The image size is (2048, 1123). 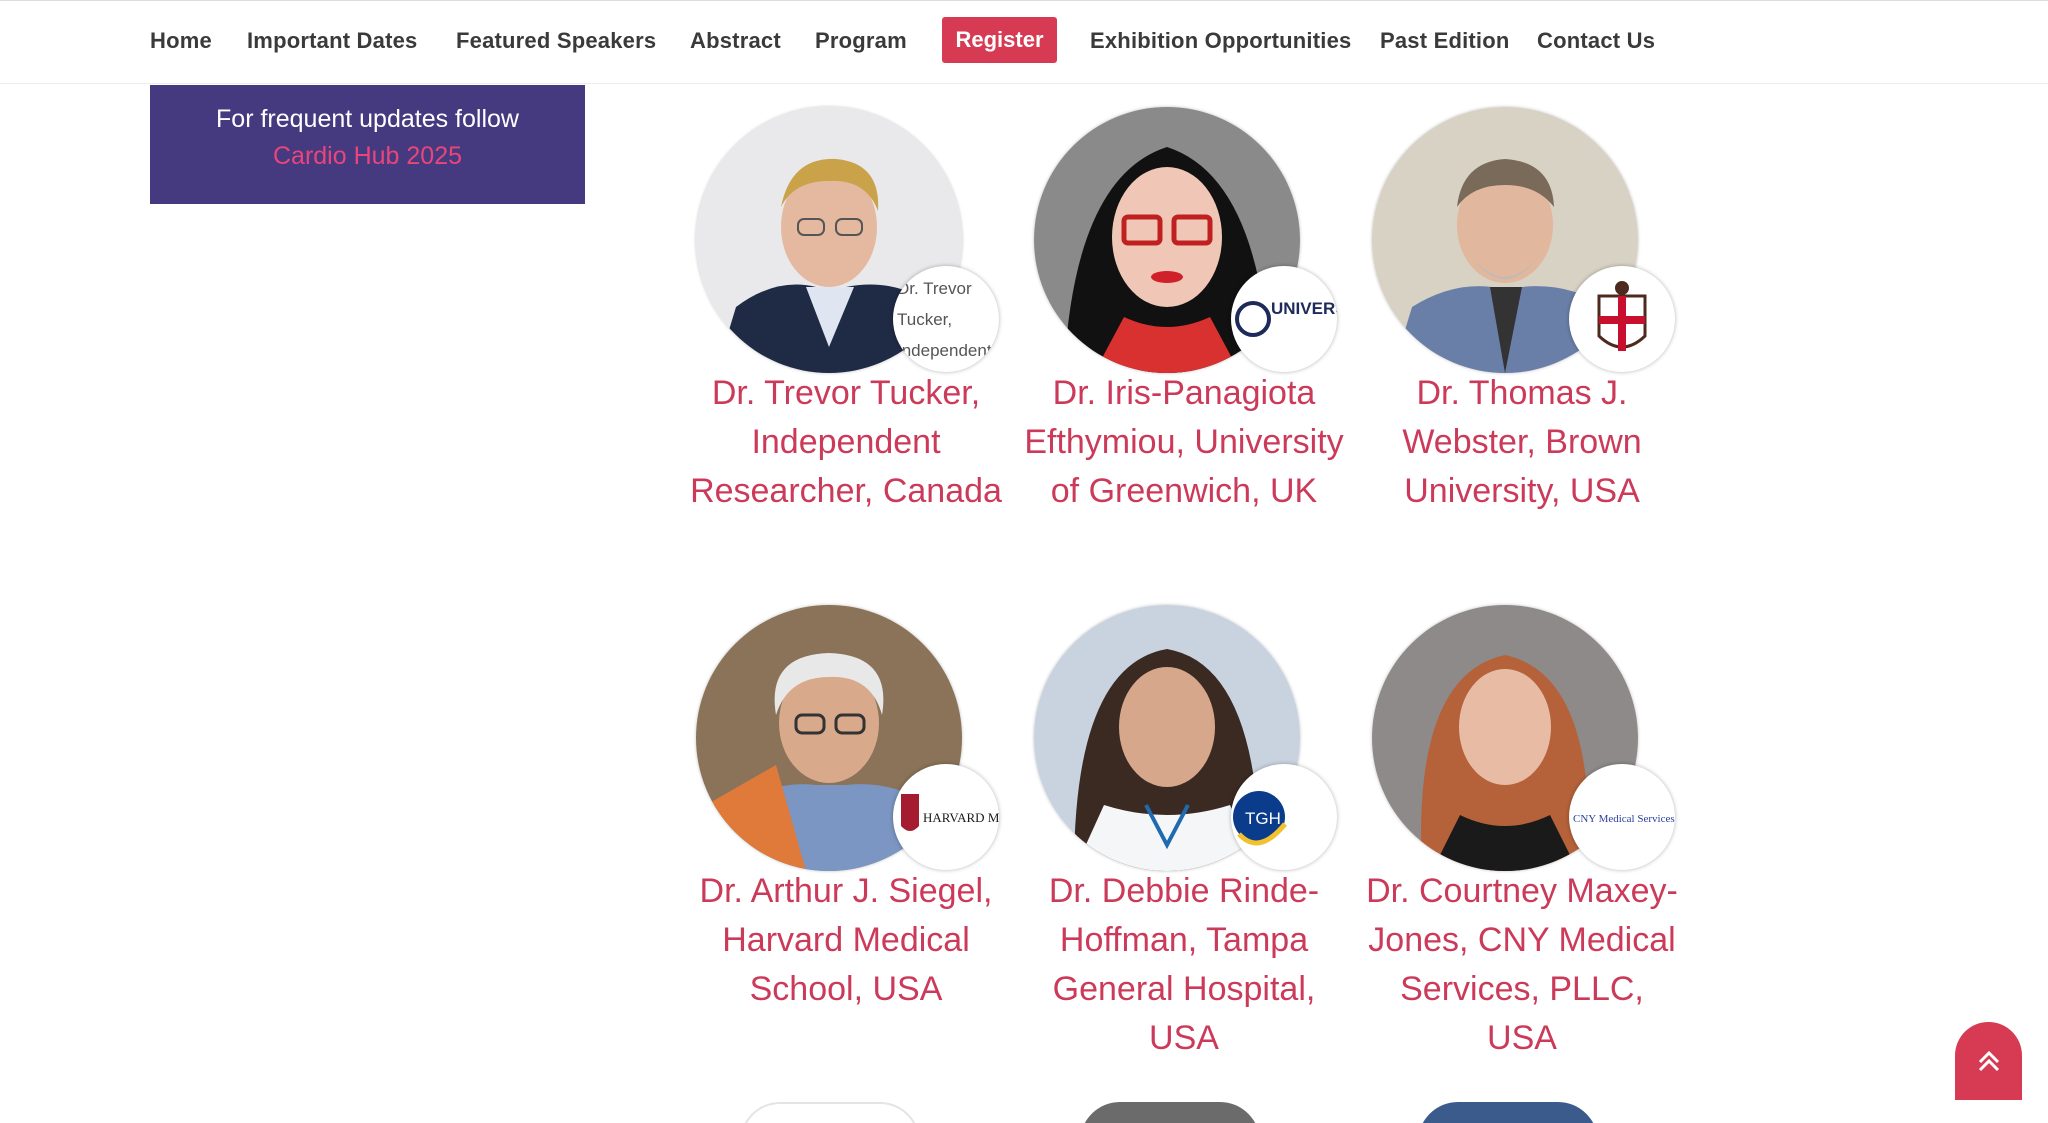 I want to click on nav-important-dates: Important Dates, so click(x=332, y=41).